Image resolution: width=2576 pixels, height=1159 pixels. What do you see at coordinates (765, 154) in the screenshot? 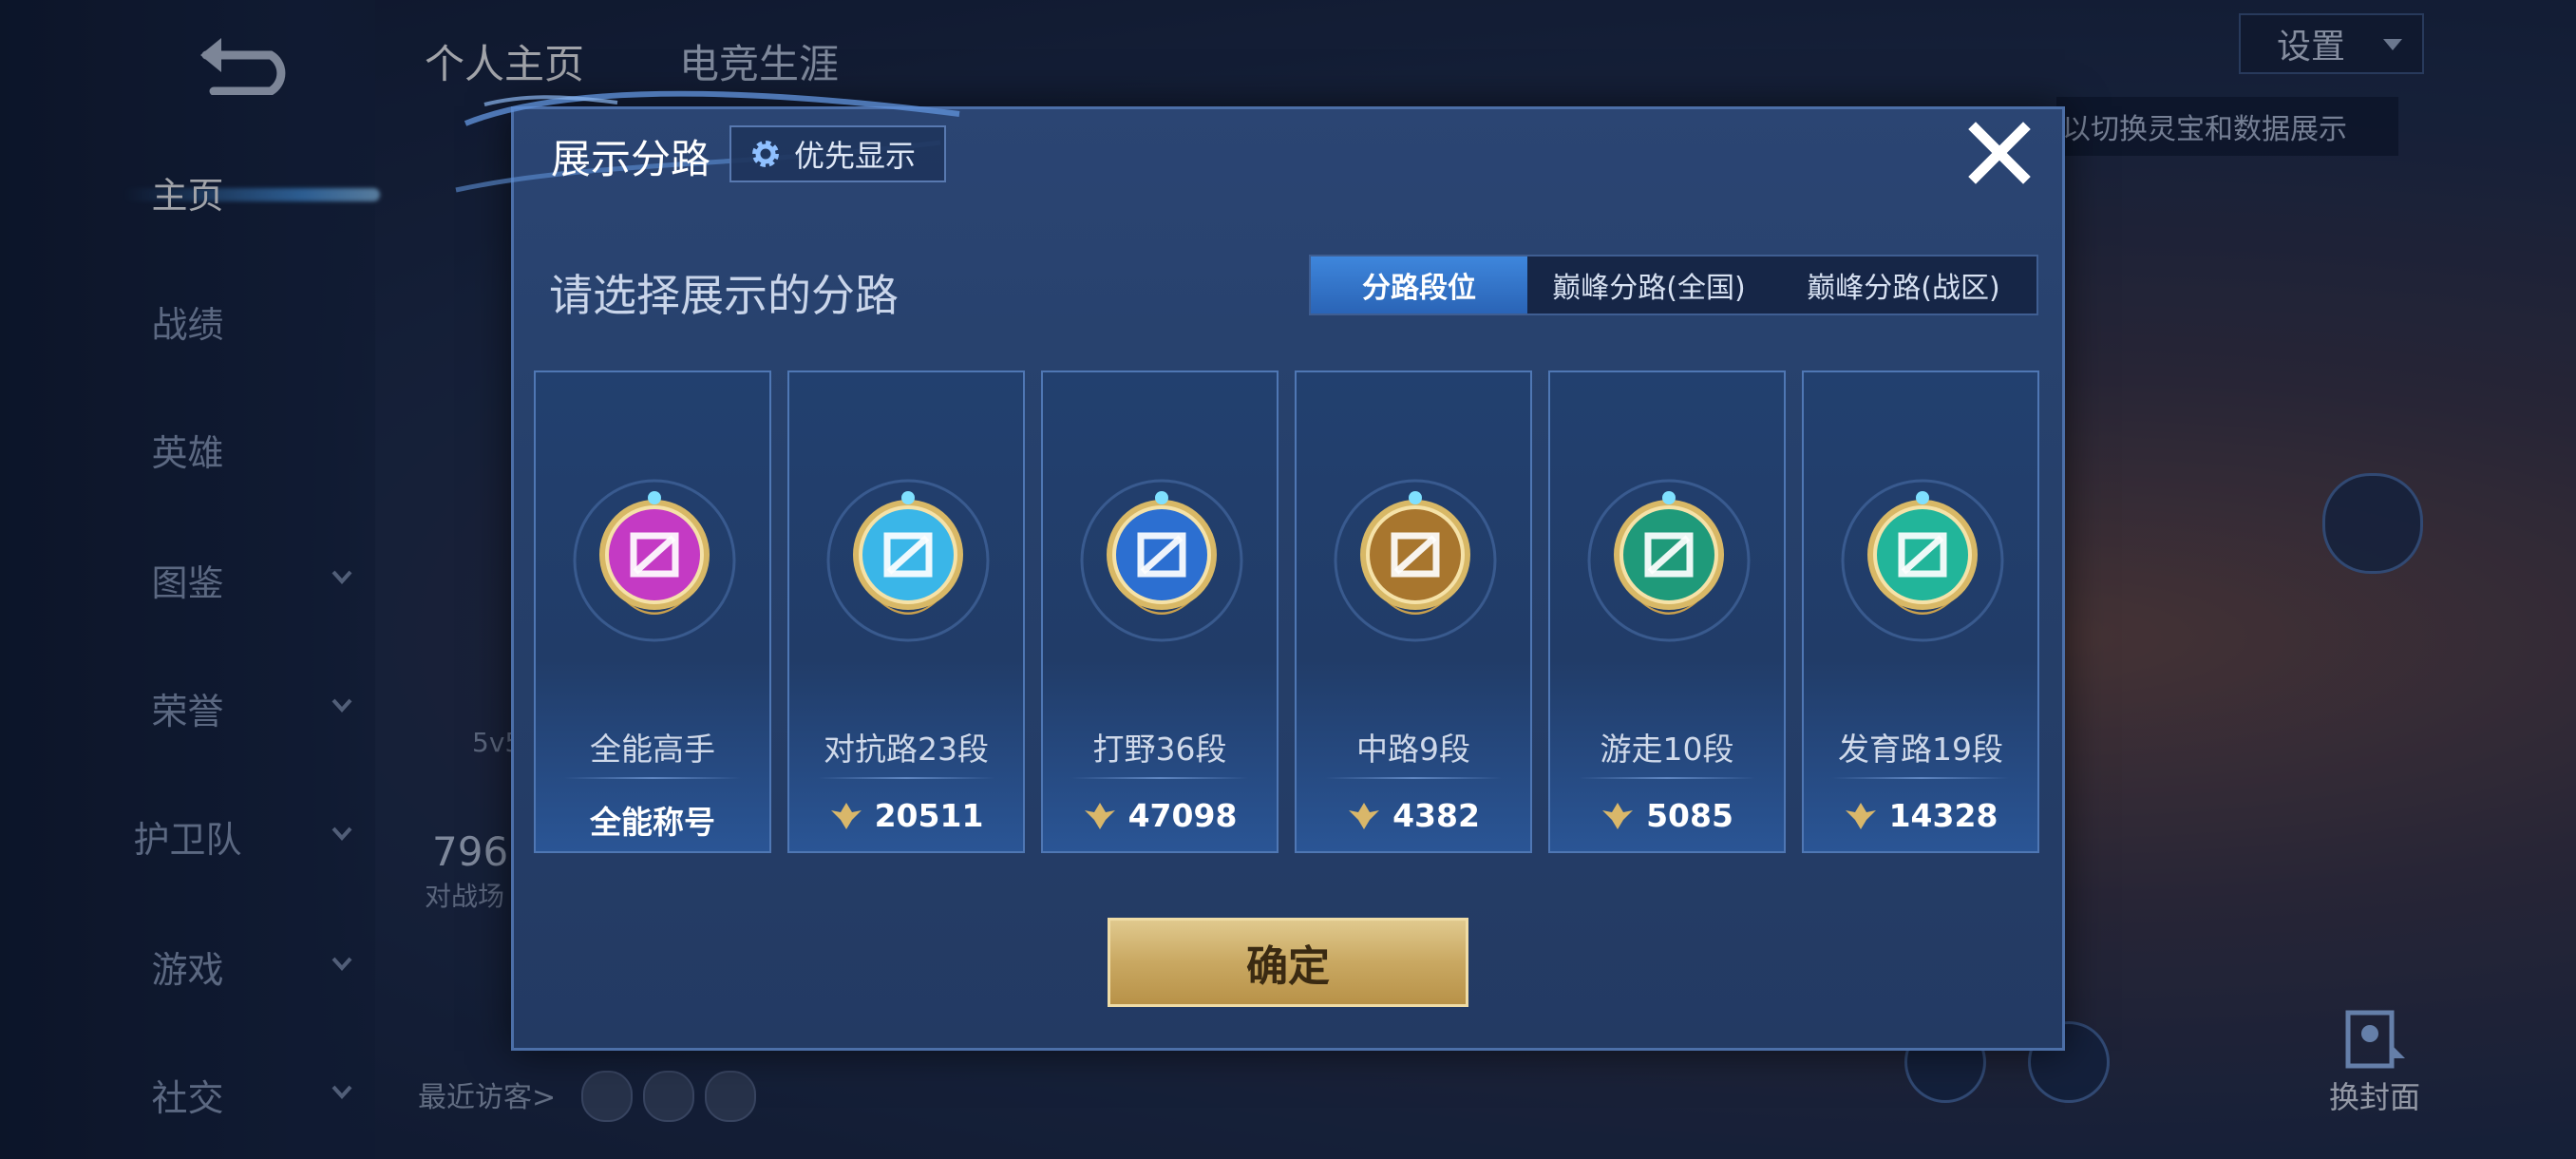
I see `gear-icon` at bounding box center [765, 154].